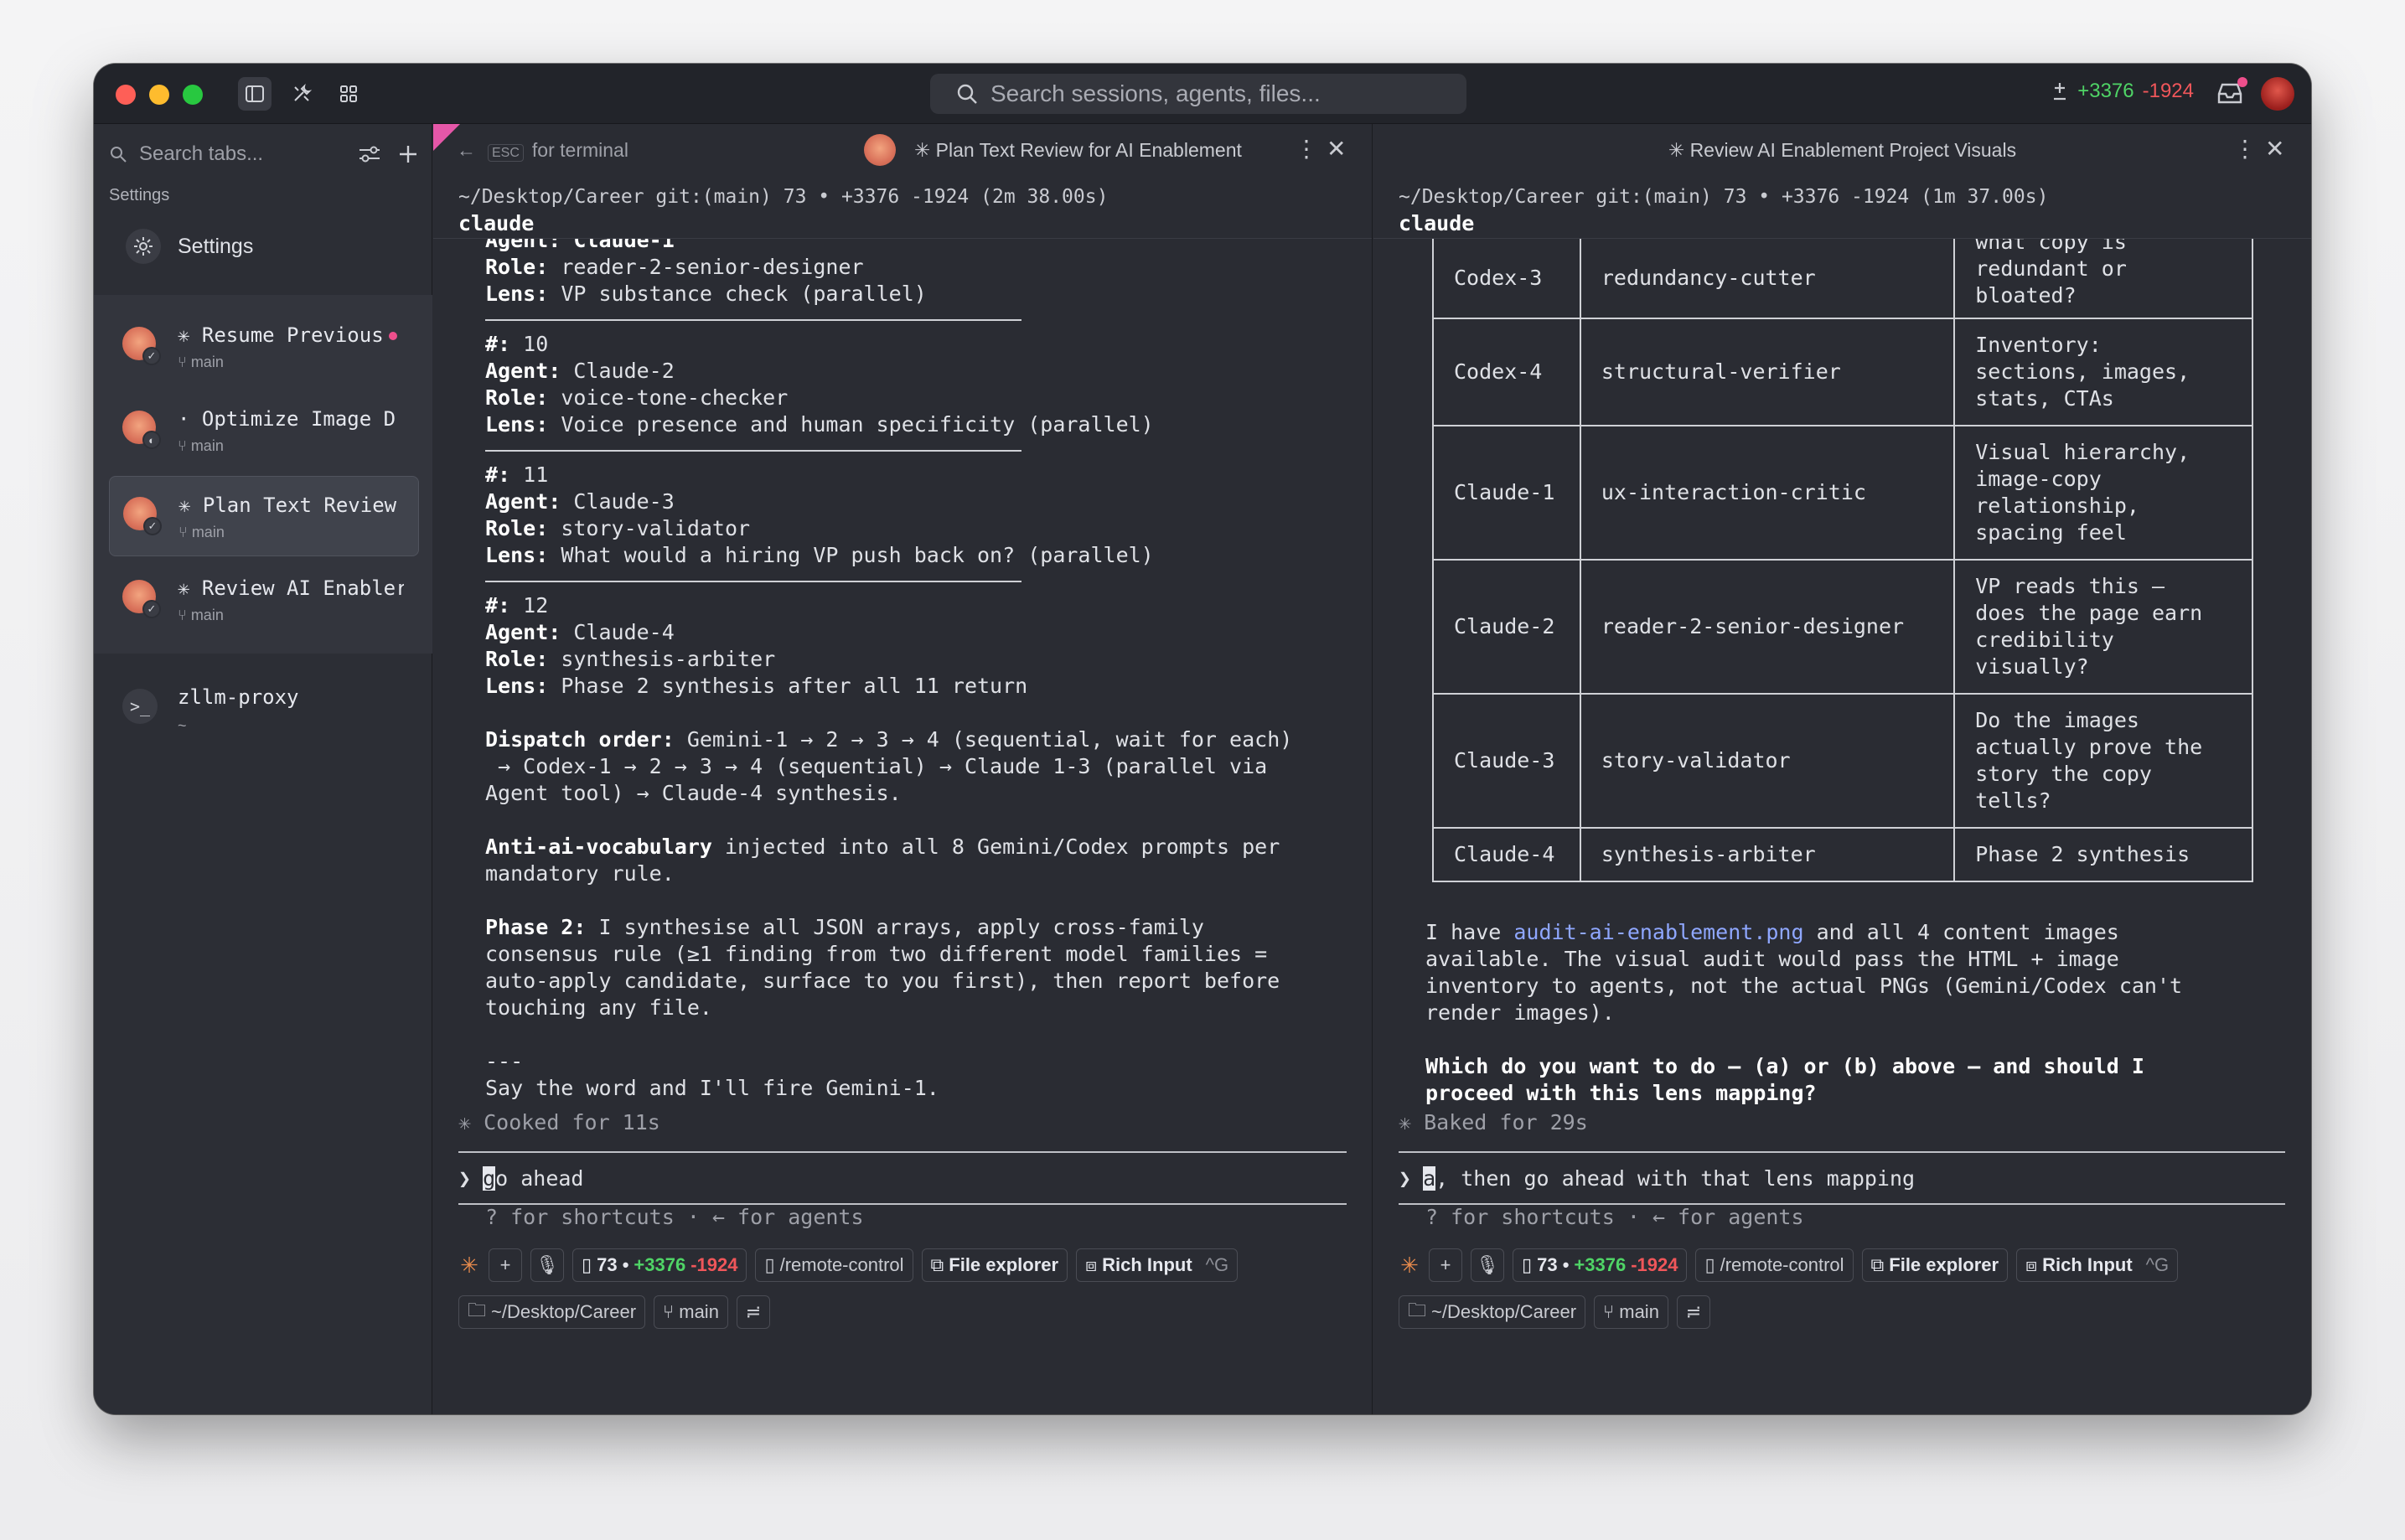 The image size is (2405, 1540). What do you see at coordinates (618, 632) in the screenshot?
I see `agent-value: Claude-4` at bounding box center [618, 632].